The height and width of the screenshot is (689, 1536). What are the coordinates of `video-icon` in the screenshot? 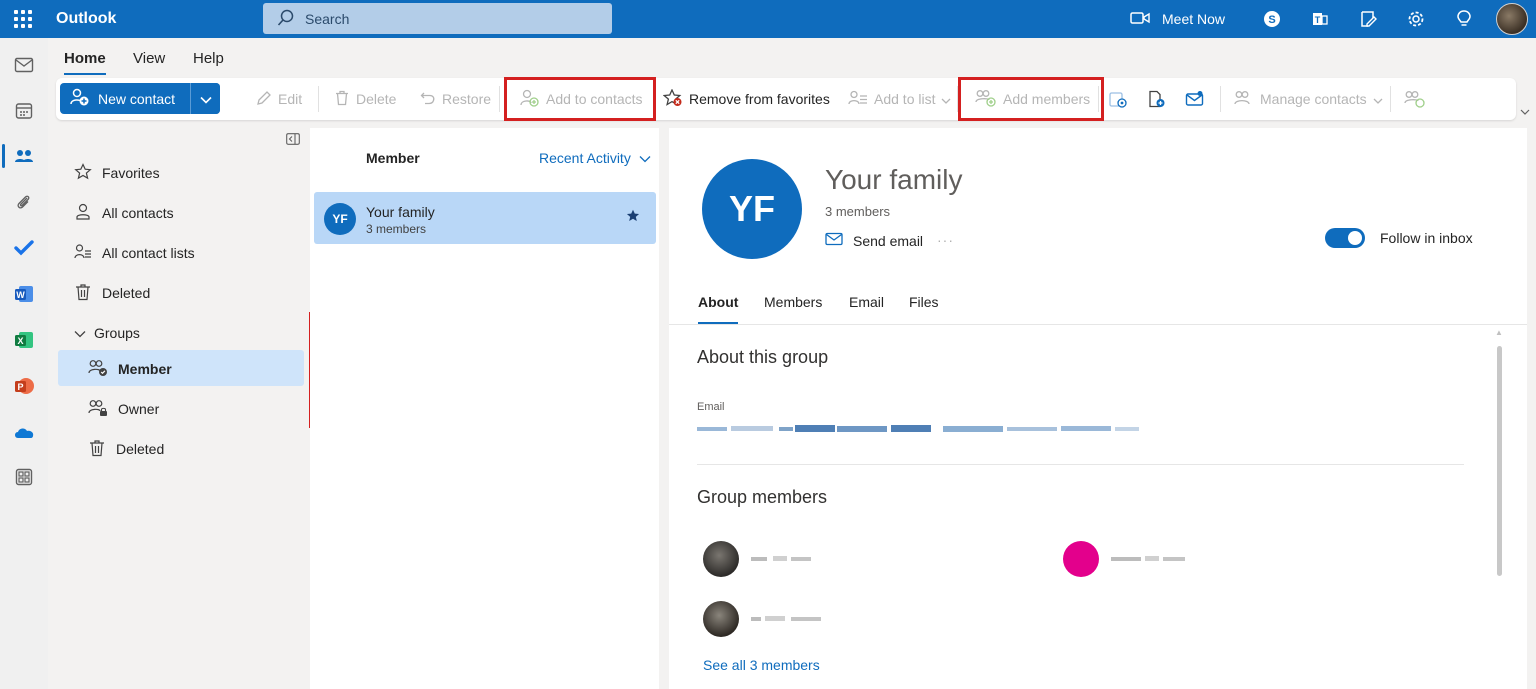 It's located at (1140, 19).